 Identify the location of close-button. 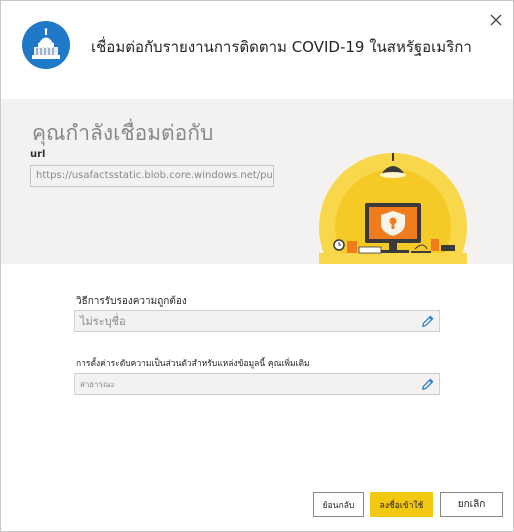
(496, 20).